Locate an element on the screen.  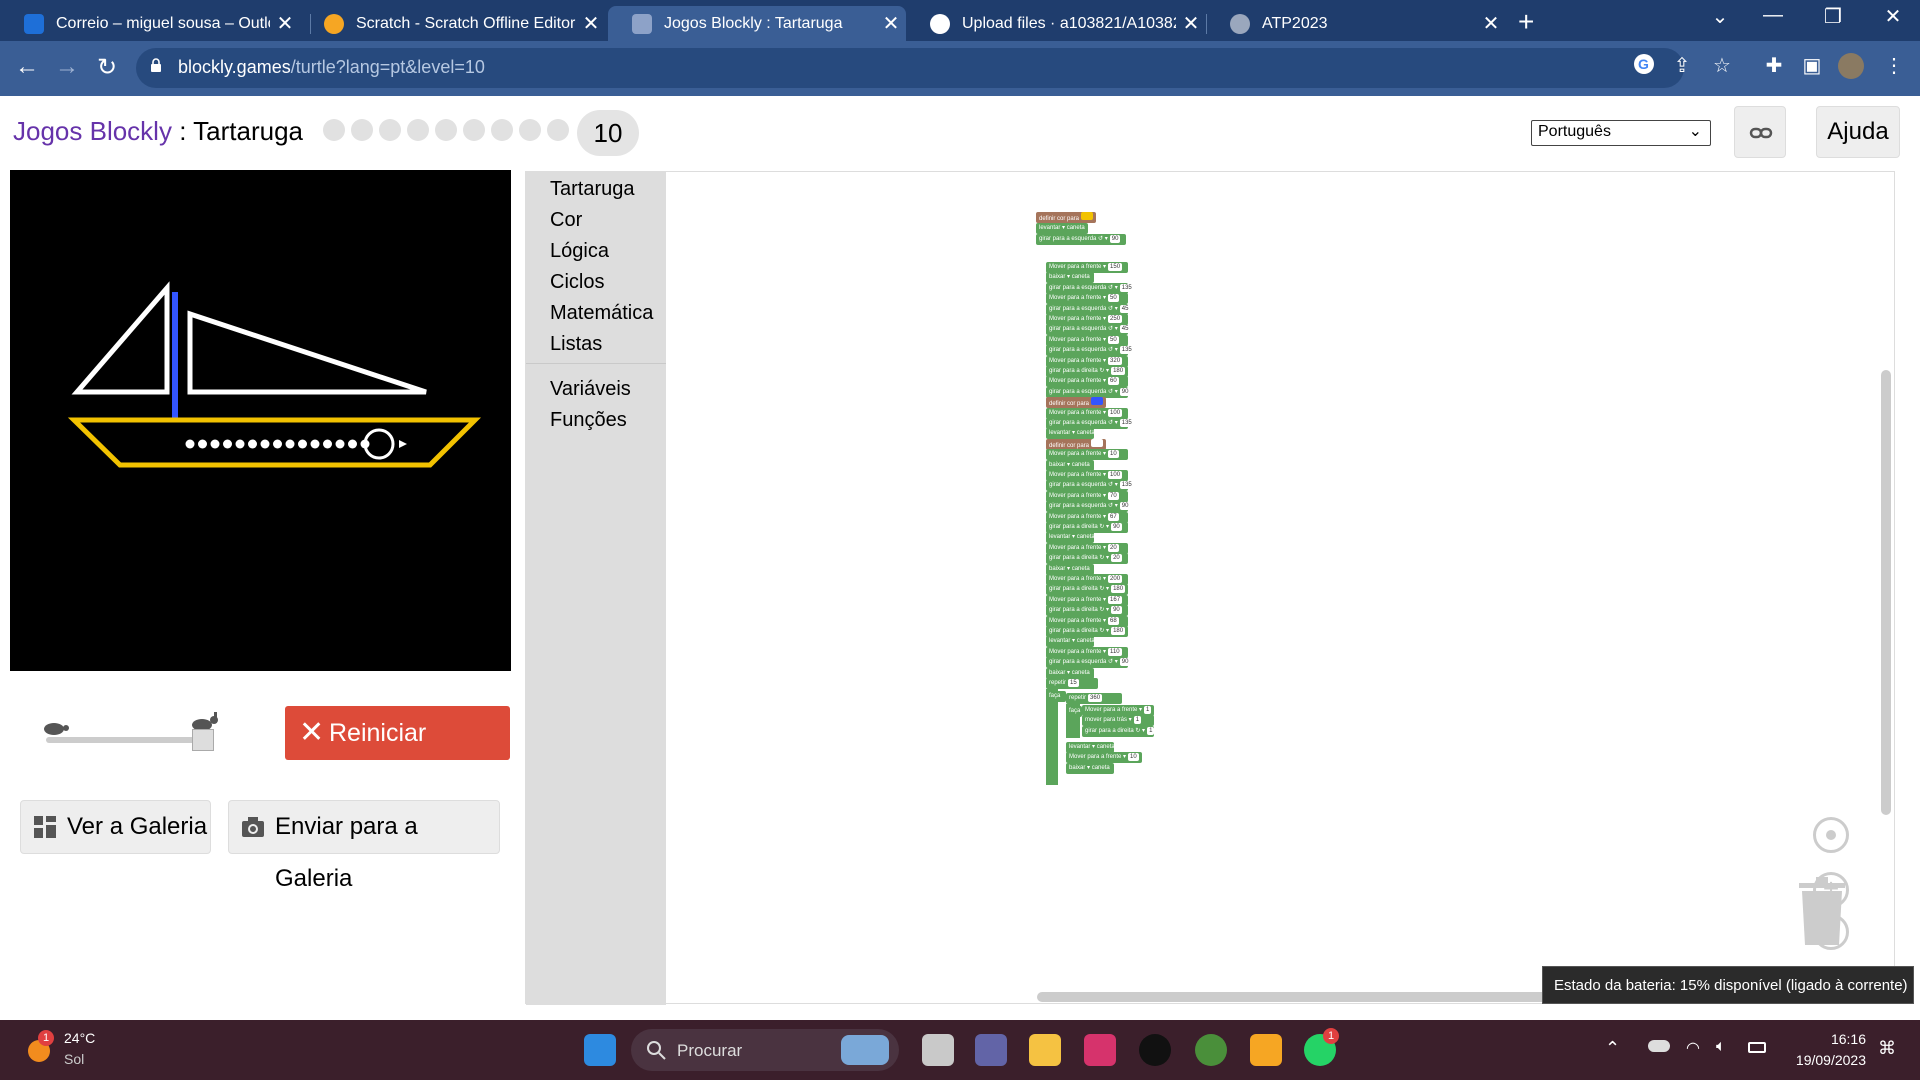
forward-icon: → is located at coordinates (67, 67).